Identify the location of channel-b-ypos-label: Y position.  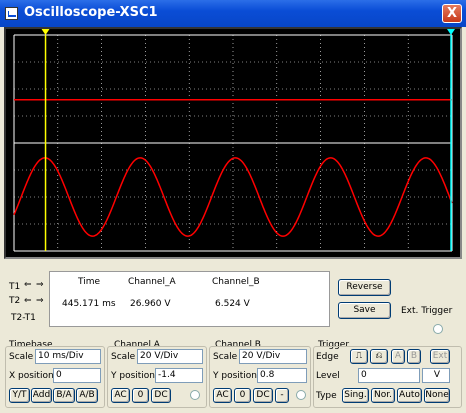
(235, 376).